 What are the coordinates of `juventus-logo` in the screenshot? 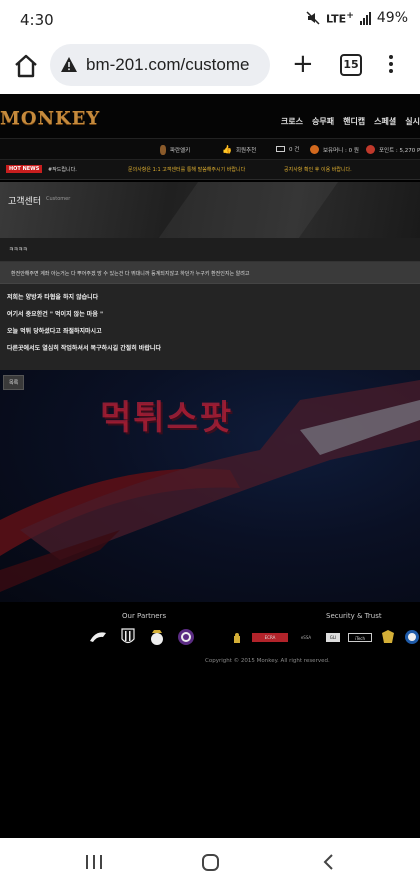 It's located at (128, 636).